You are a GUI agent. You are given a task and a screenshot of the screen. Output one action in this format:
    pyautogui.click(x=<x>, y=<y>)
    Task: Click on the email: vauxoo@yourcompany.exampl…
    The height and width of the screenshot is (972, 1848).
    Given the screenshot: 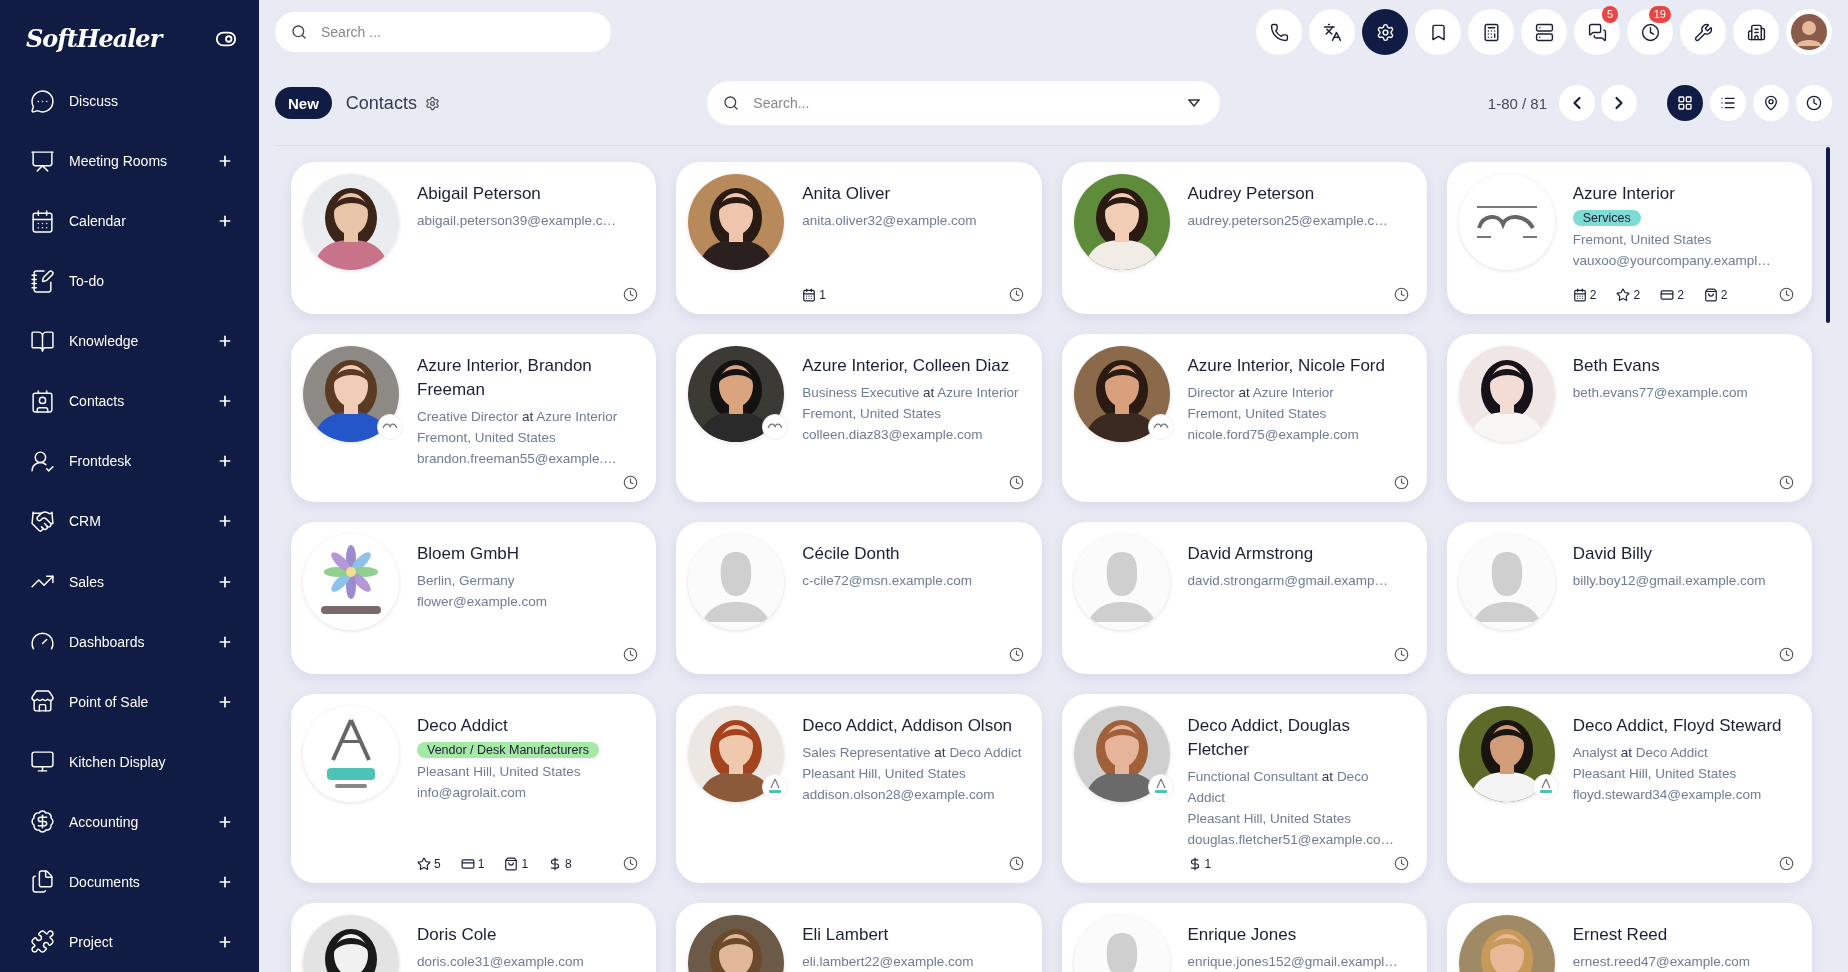 What is the action you would take?
    pyautogui.click(x=1672, y=261)
    